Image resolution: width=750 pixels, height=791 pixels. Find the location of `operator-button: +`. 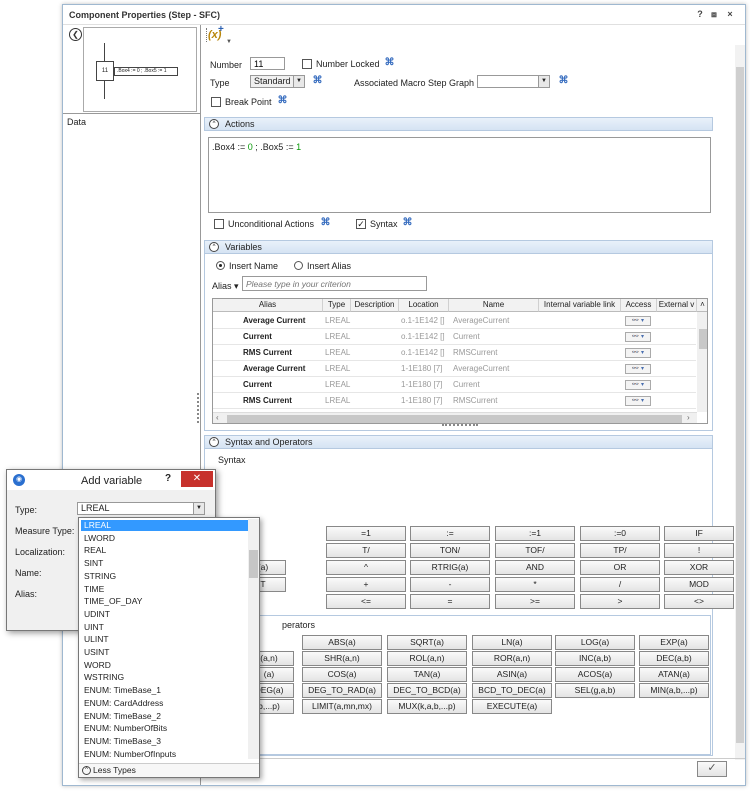

operator-button: + is located at coordinates (366, 584).